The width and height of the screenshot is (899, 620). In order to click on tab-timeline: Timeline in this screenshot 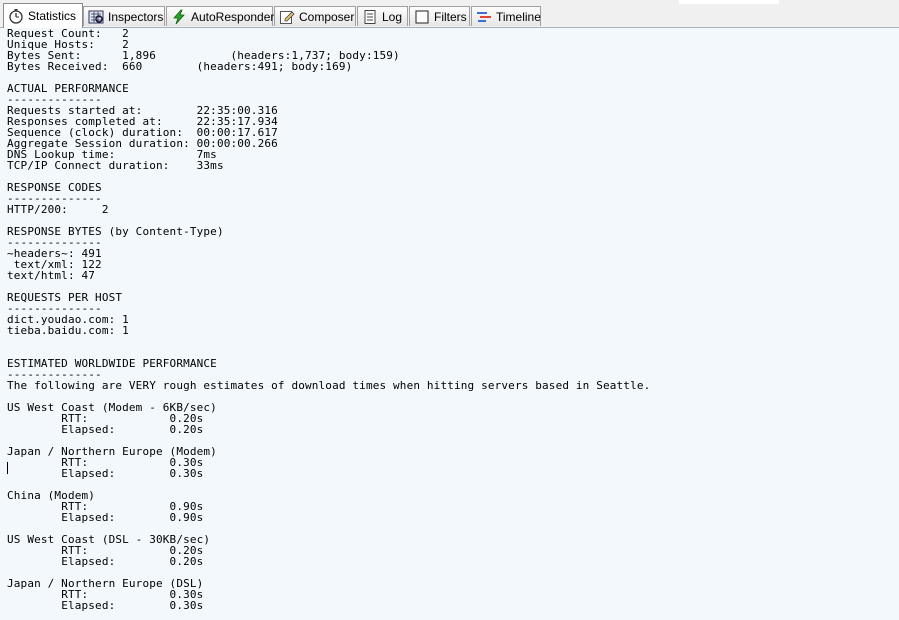, I will do `click(506, 16)`.